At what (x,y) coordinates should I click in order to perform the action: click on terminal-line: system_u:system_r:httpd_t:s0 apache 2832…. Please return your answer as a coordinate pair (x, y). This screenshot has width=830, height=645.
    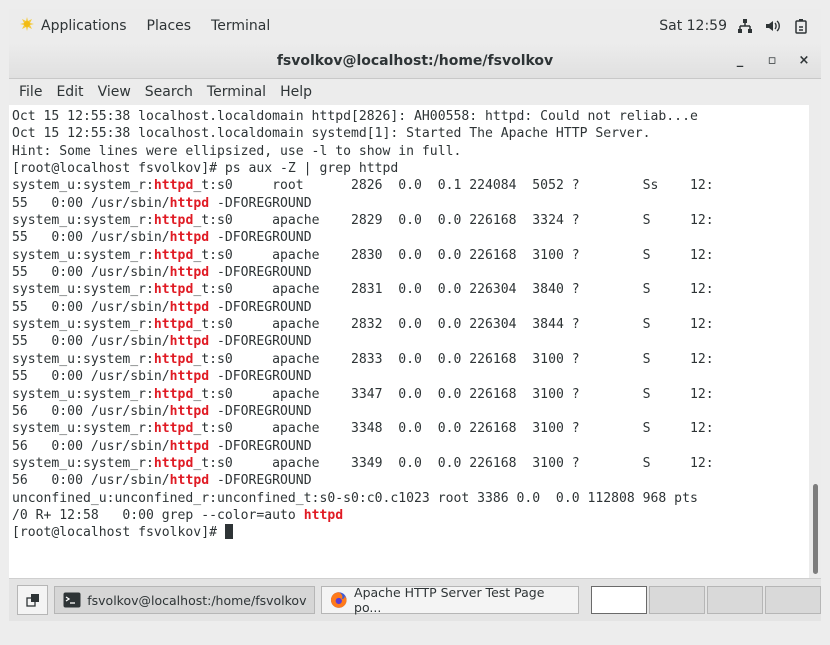
    Looking at the image, I should click on (410, 324).